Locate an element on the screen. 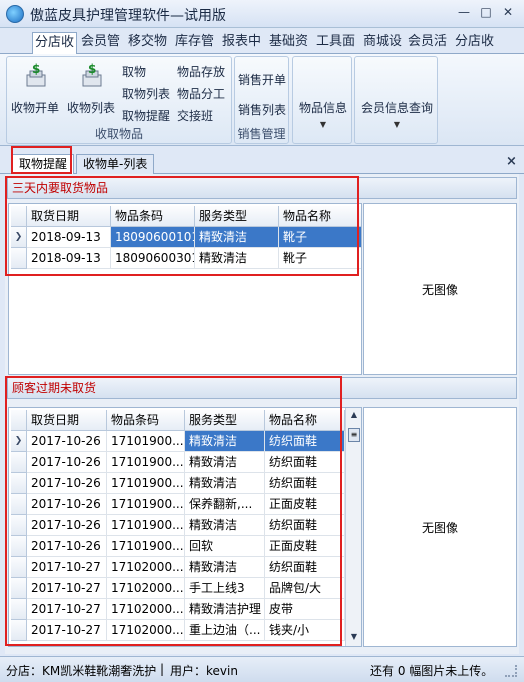 This screenshot has width=524, height=682. tab-base-data: 基础资 is located at coordinates (288, 43).